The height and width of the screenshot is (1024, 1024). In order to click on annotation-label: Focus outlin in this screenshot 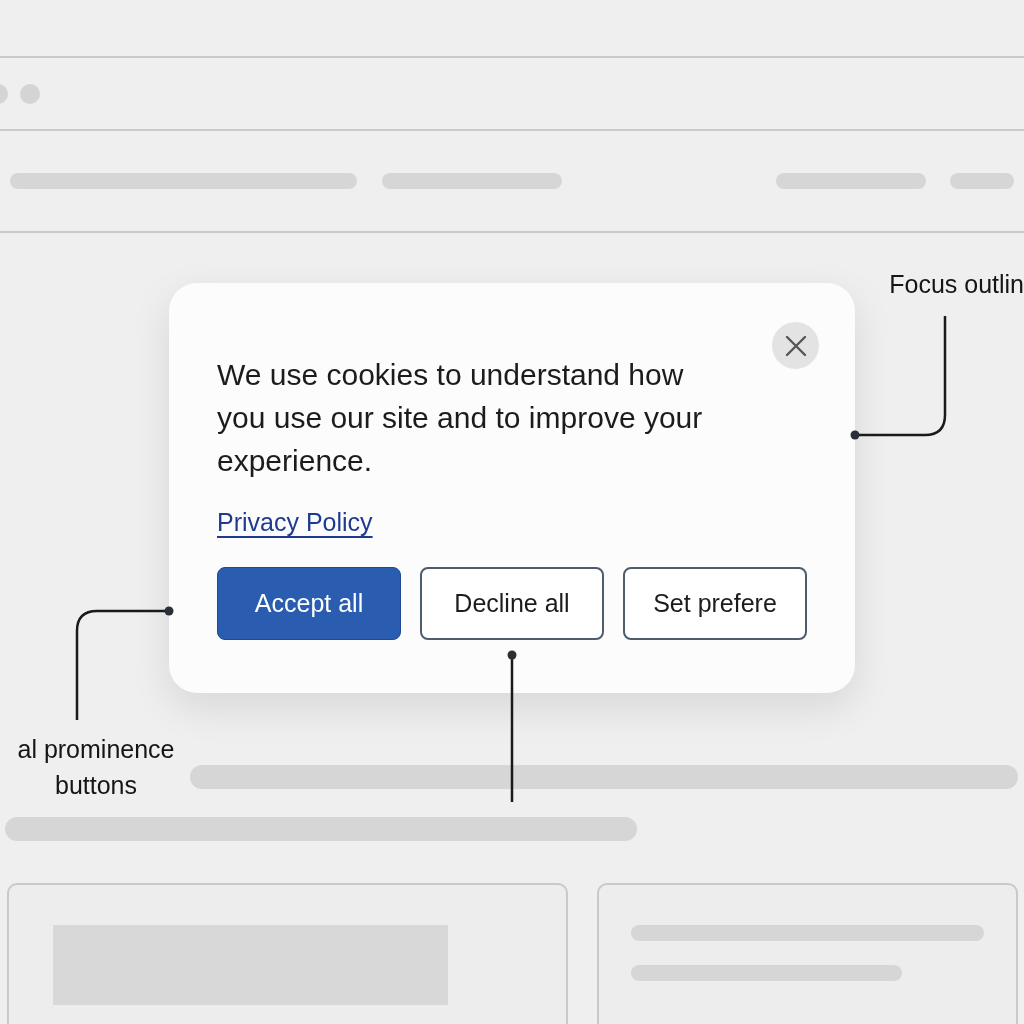, I will do `click(956, 284)`.